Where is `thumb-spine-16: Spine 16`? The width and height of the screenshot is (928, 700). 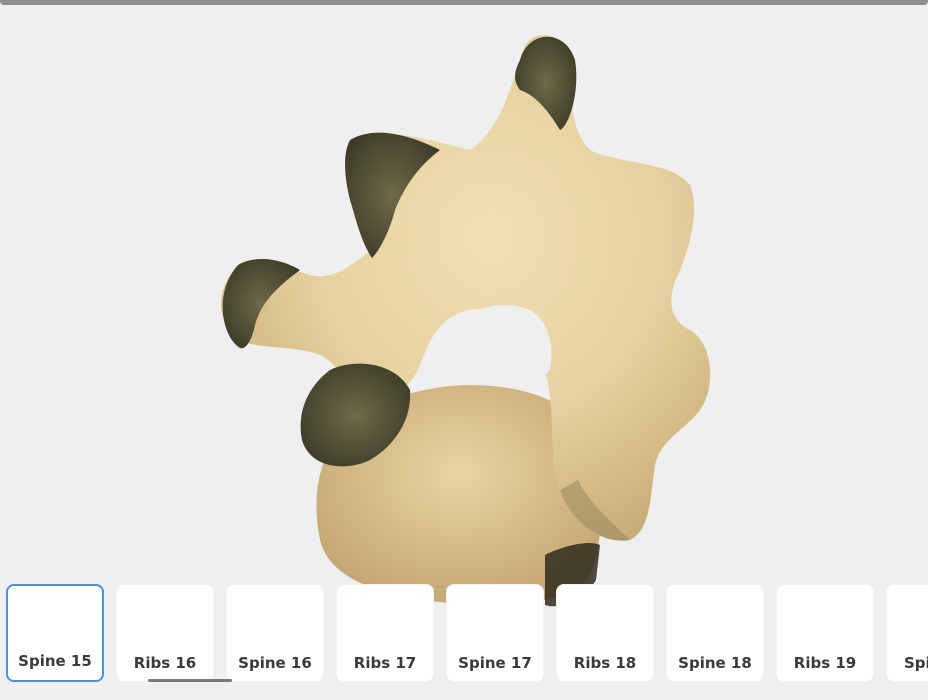
thumb-spine-16: Spine 16 is located at coordinates (275, 633).